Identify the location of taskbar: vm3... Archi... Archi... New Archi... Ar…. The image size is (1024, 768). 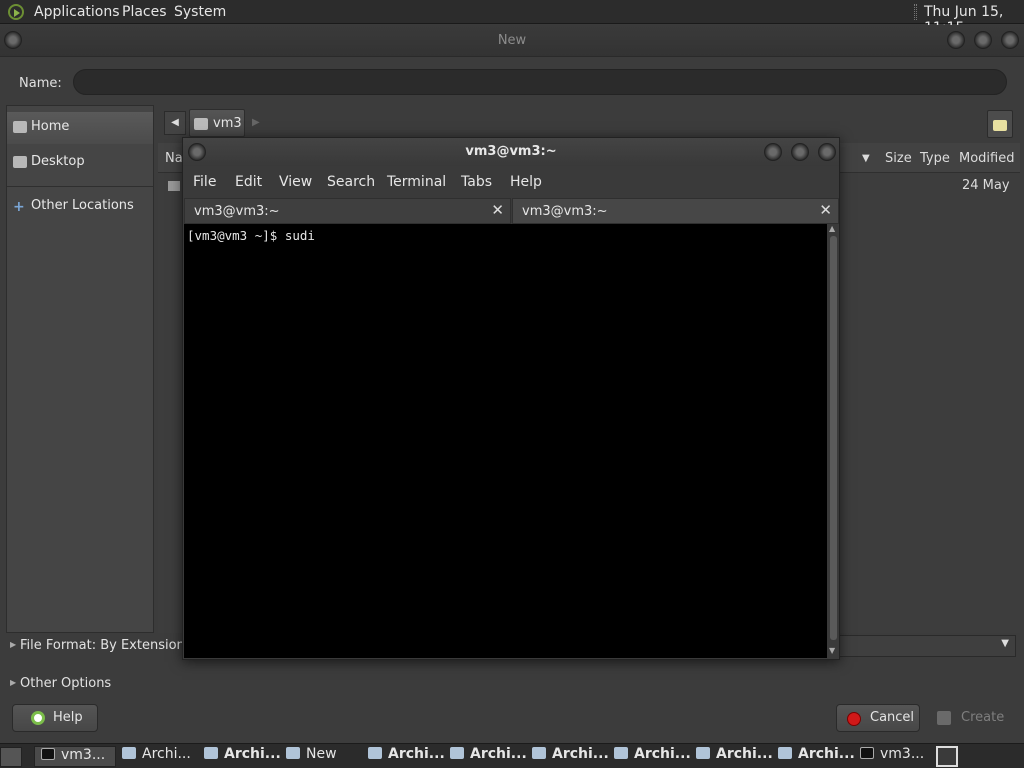
(512, 755).